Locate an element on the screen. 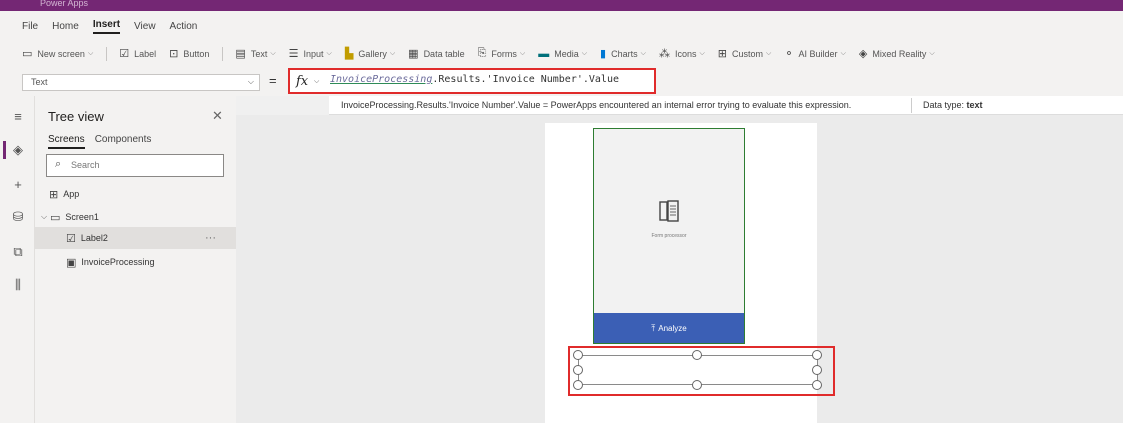 The width and height of the screenshot is (1123, 423). form-caption: Form processor is located at coordinates (669, 236).